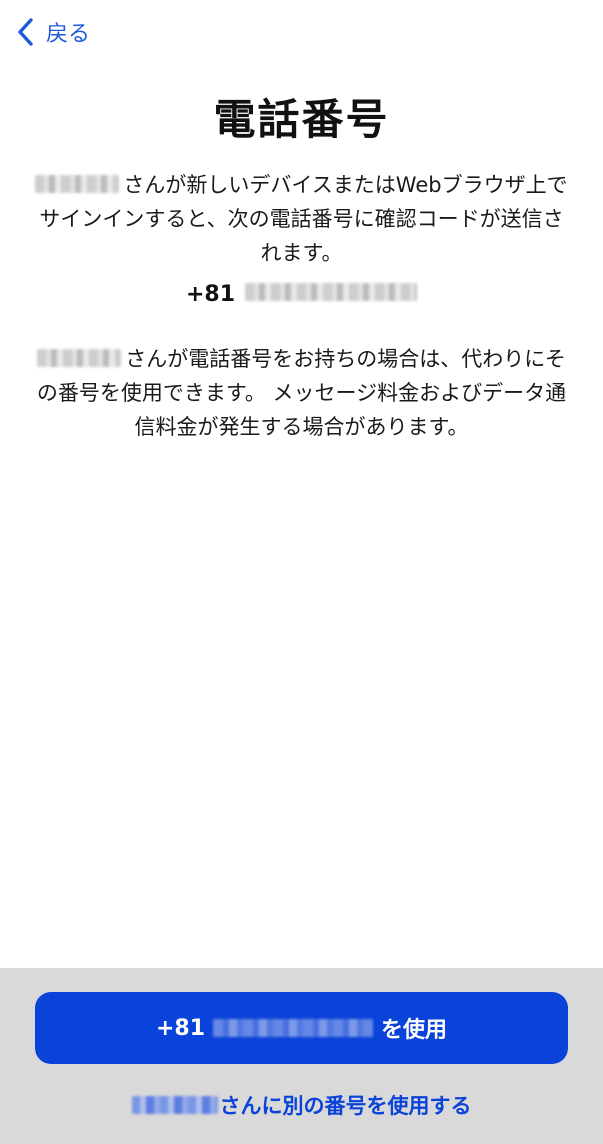  I want to click on phone-number-display: +81, so click(301, 294).